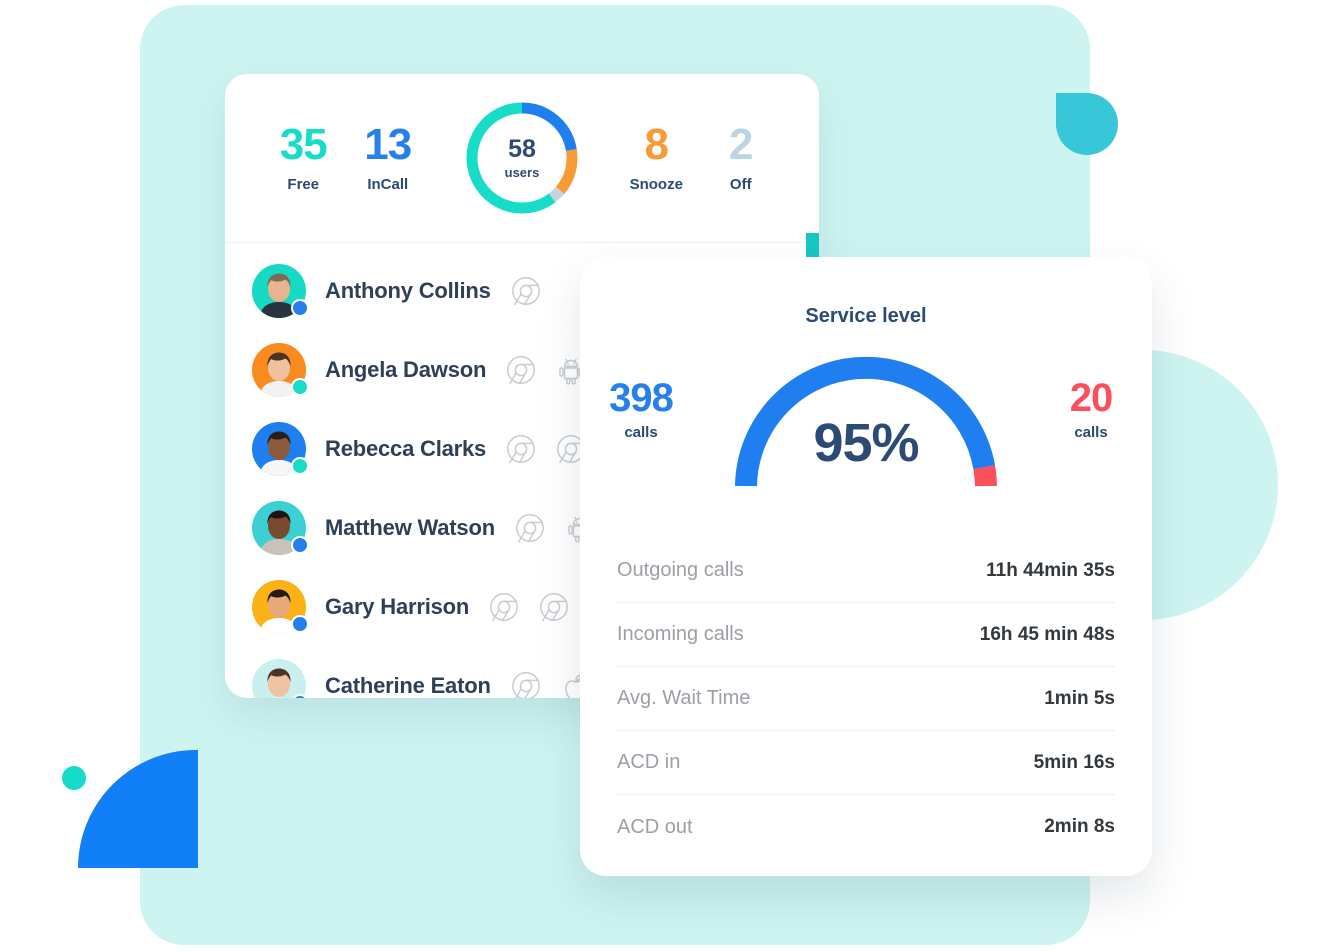 Image resolution: width=1332 pixels, height=952 pixels. What do you see at coordinates (866, 571) in the screenshot?
I see `metric-row: Outgoing calls 11h 44min 35s` at bounding box center [866, 571].